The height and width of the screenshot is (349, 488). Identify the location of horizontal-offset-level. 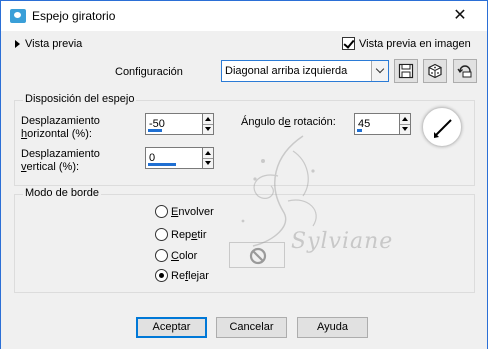
(155, 130).